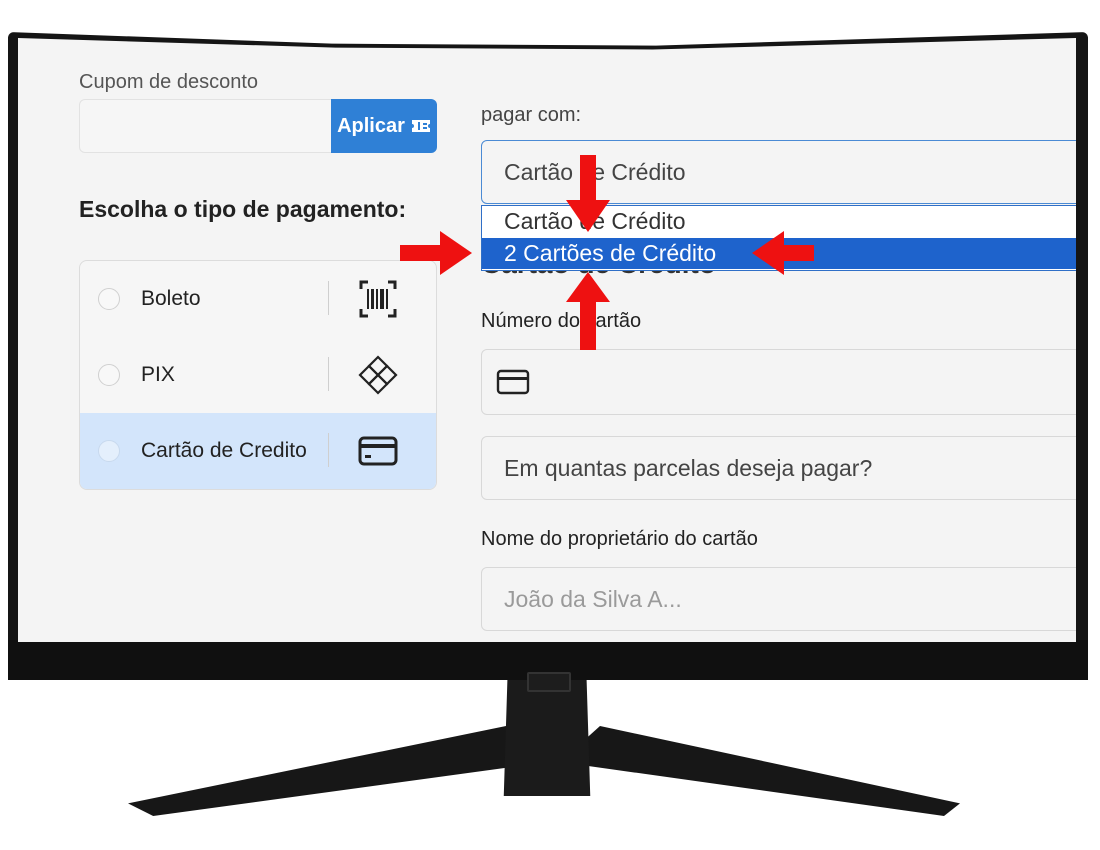 This screenshot has height=850, width=1100. What do you see at coordinates (619, 539) in the screenshot?
I see `card-owner-label: Nome do proprietário do cartão` at bounding box center [619, 539].